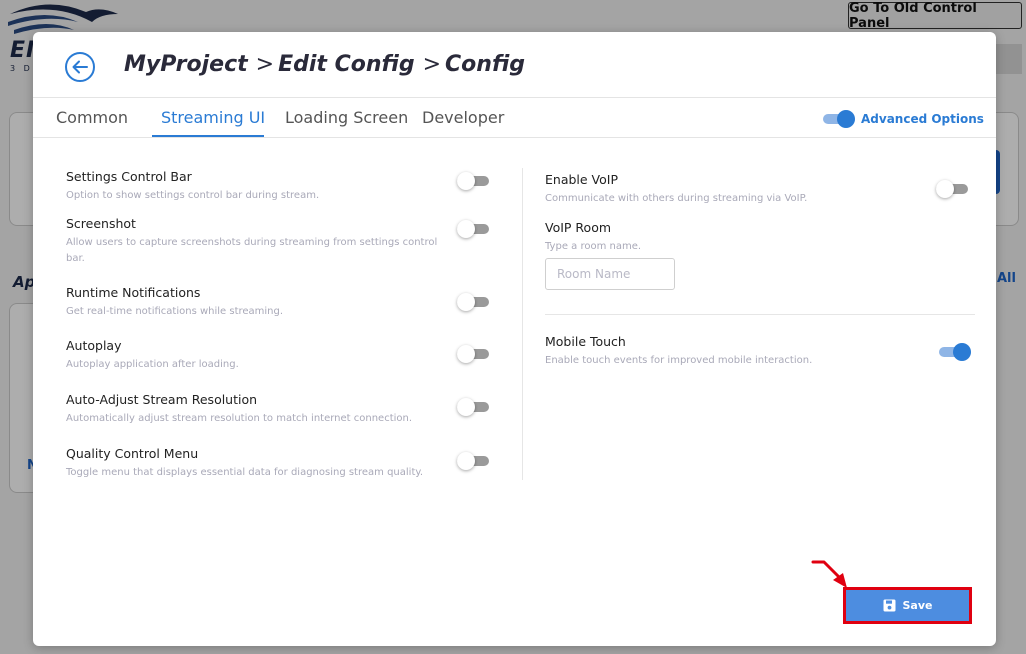 The width and height of the screenshot is (1026, 654). What do you see at coordinates (889, 605) in the screenshot?
I see `floppy-disk-icon` at bounding box center [889, 605].